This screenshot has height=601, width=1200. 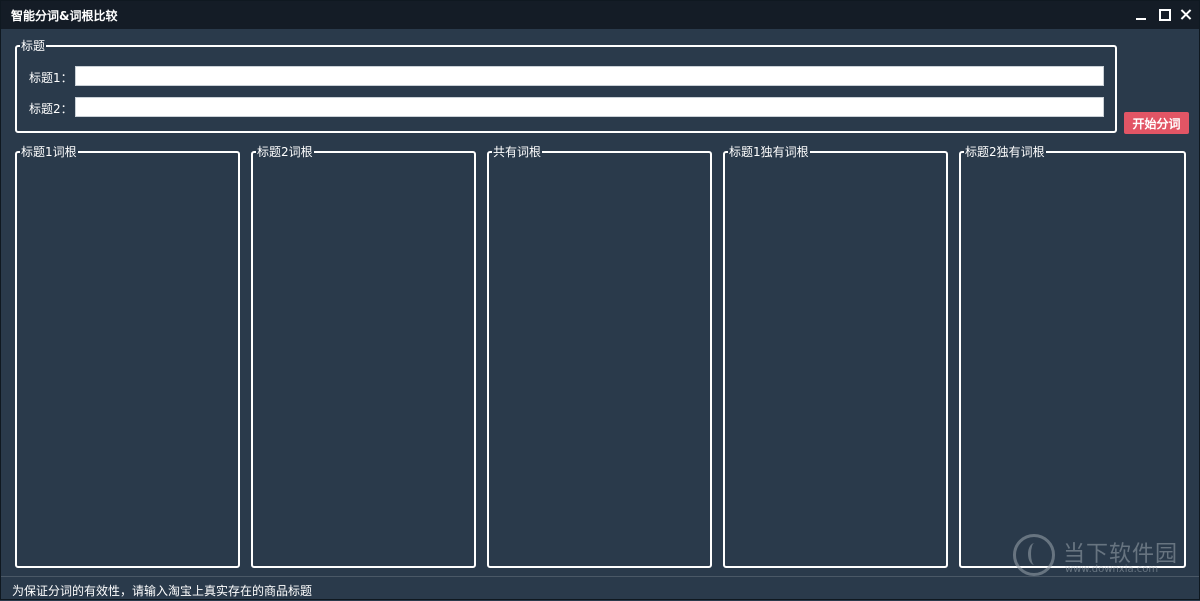 What do you see at coordinates (600, 588) in the screenshot?
I see `status-bar: 为保证分词的有效性，请输入淘宝上真实存在的商品标题` at bounding box center [600, 588].